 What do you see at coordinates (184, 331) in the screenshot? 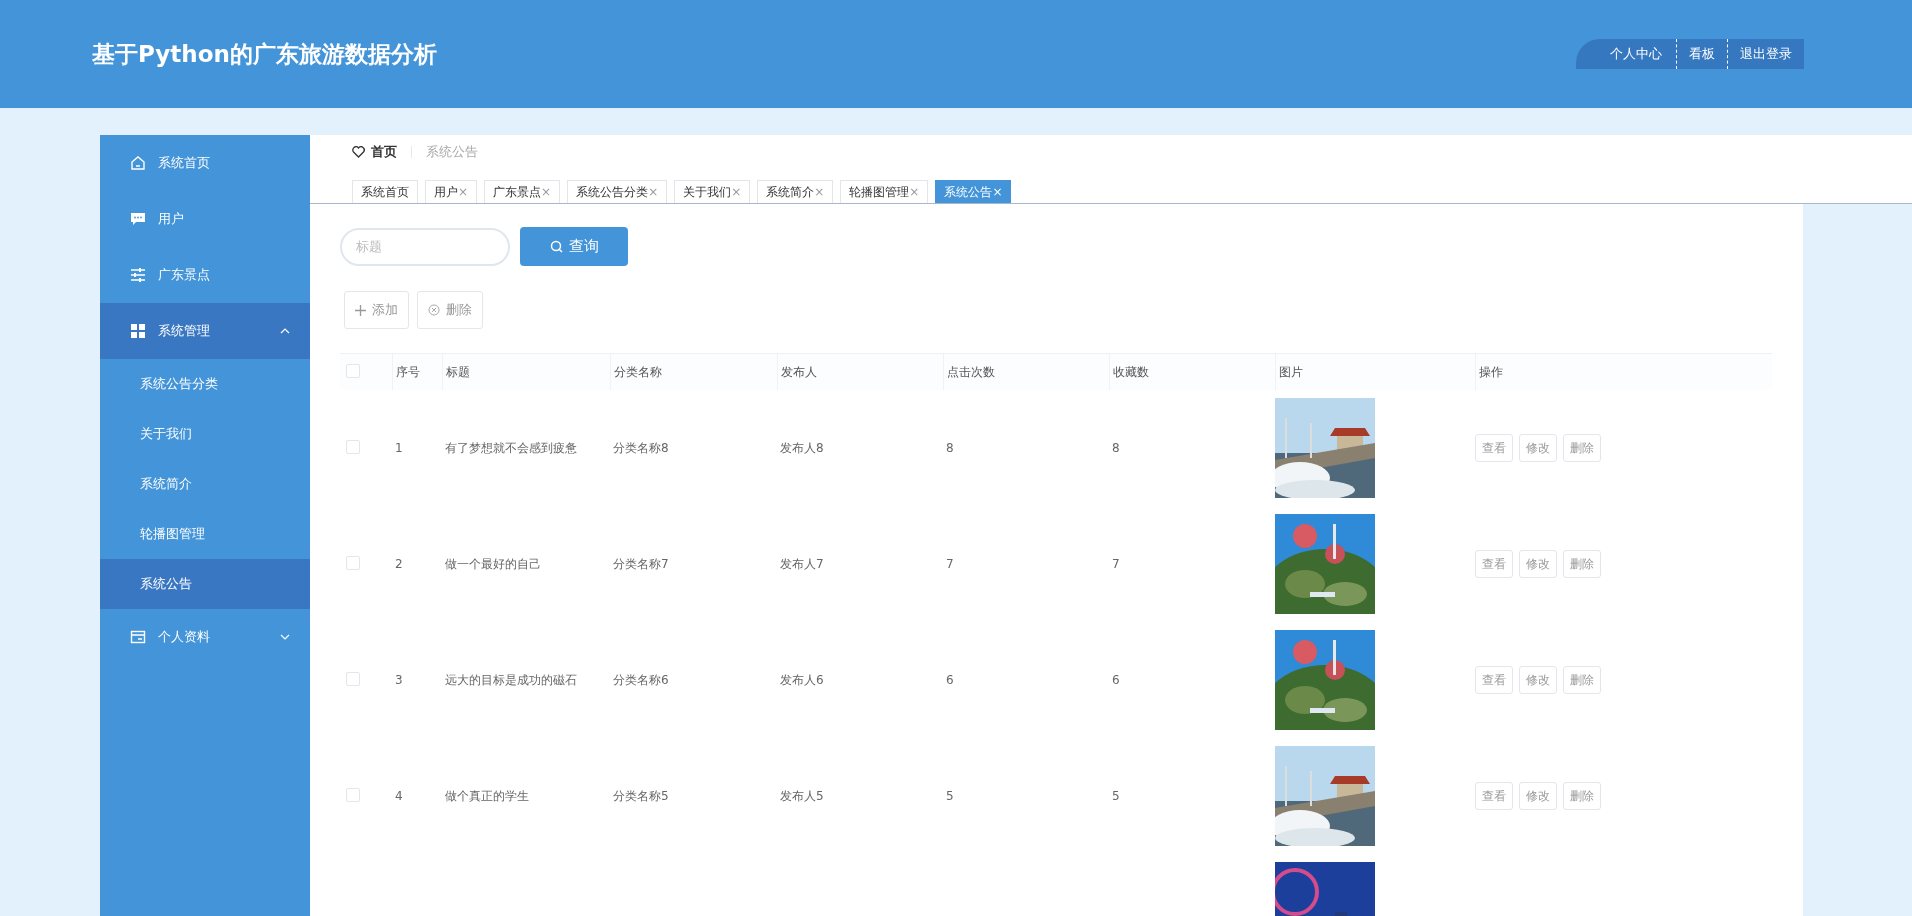
I see `sidebar-label: 系统管理` at bounding box center [184, 331].